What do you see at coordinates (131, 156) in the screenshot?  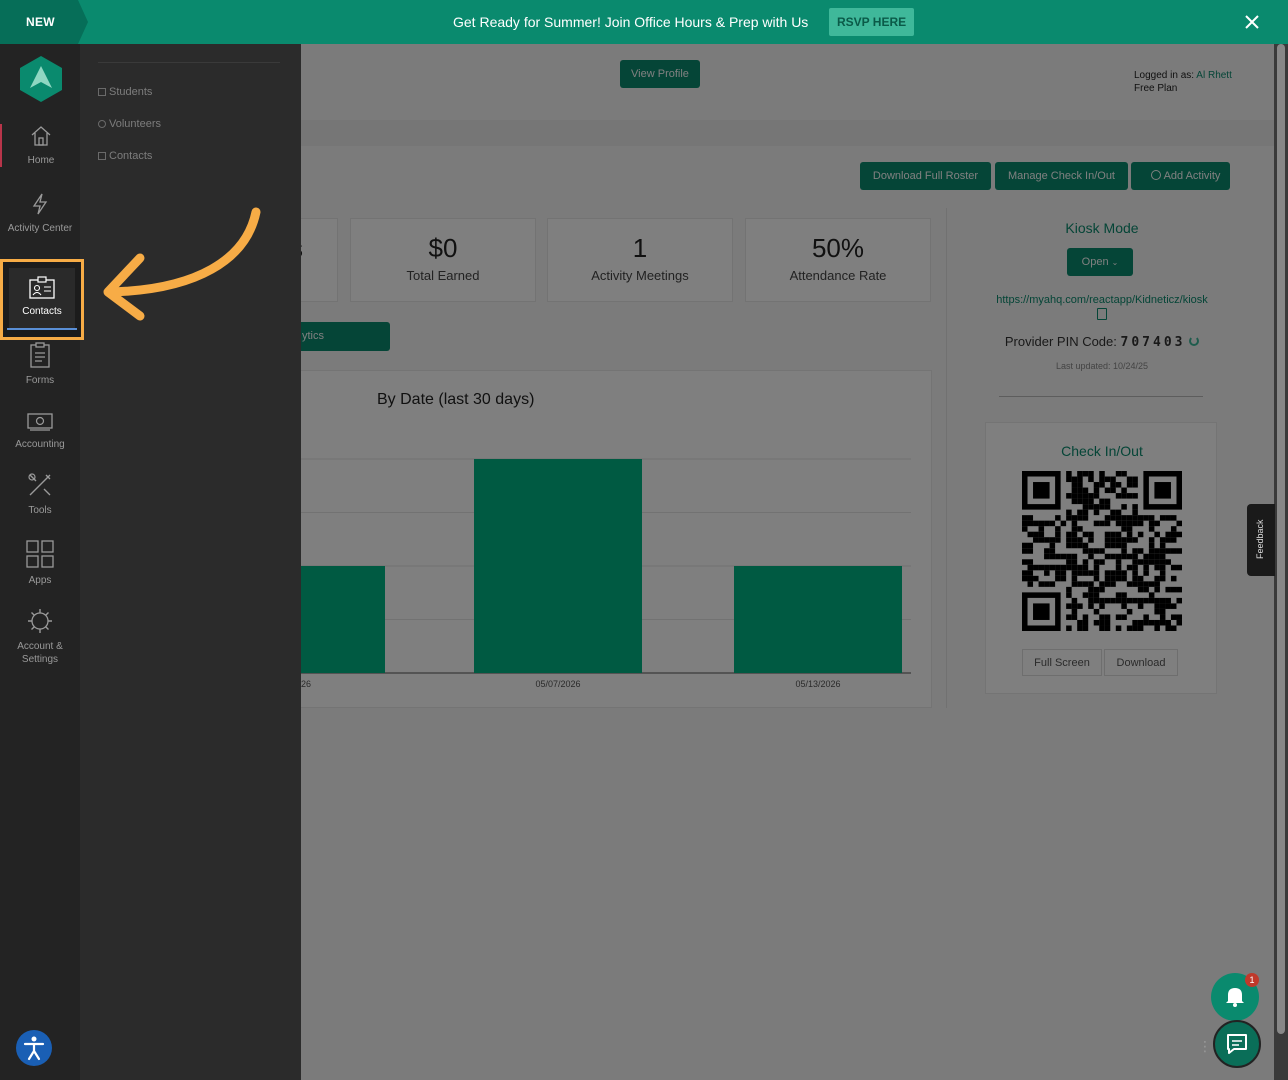 I see `submenu-label: Contacts` at bounding box center [131, 156].